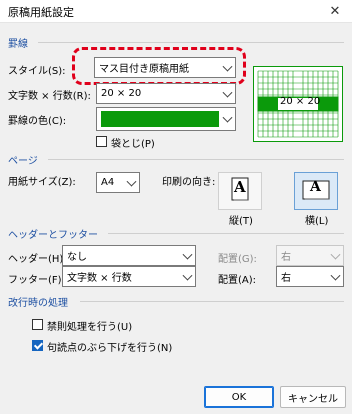  I want to click on paper-size-label: 用紙サイズ(Z):, so click(42, 182).